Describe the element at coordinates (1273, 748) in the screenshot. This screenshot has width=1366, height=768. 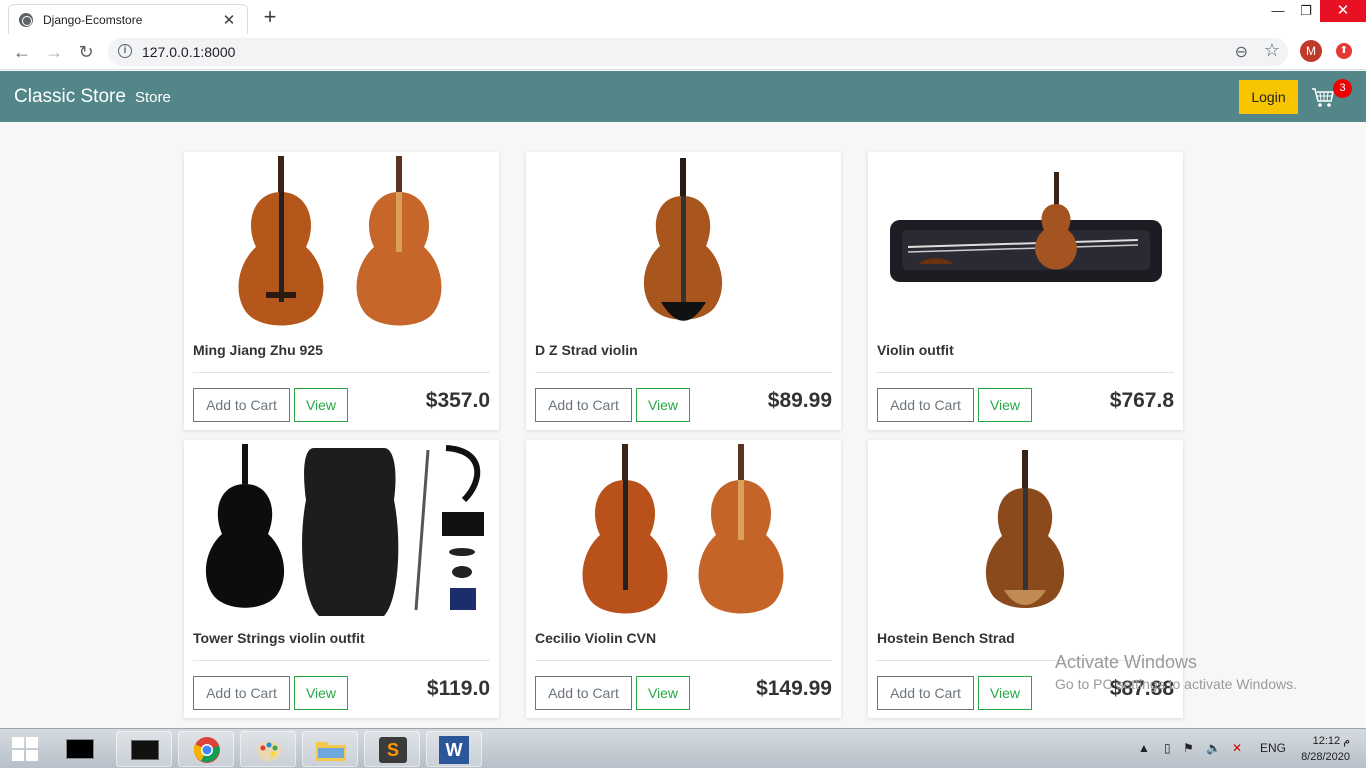
I see `language-indicator: ENG` at that location.